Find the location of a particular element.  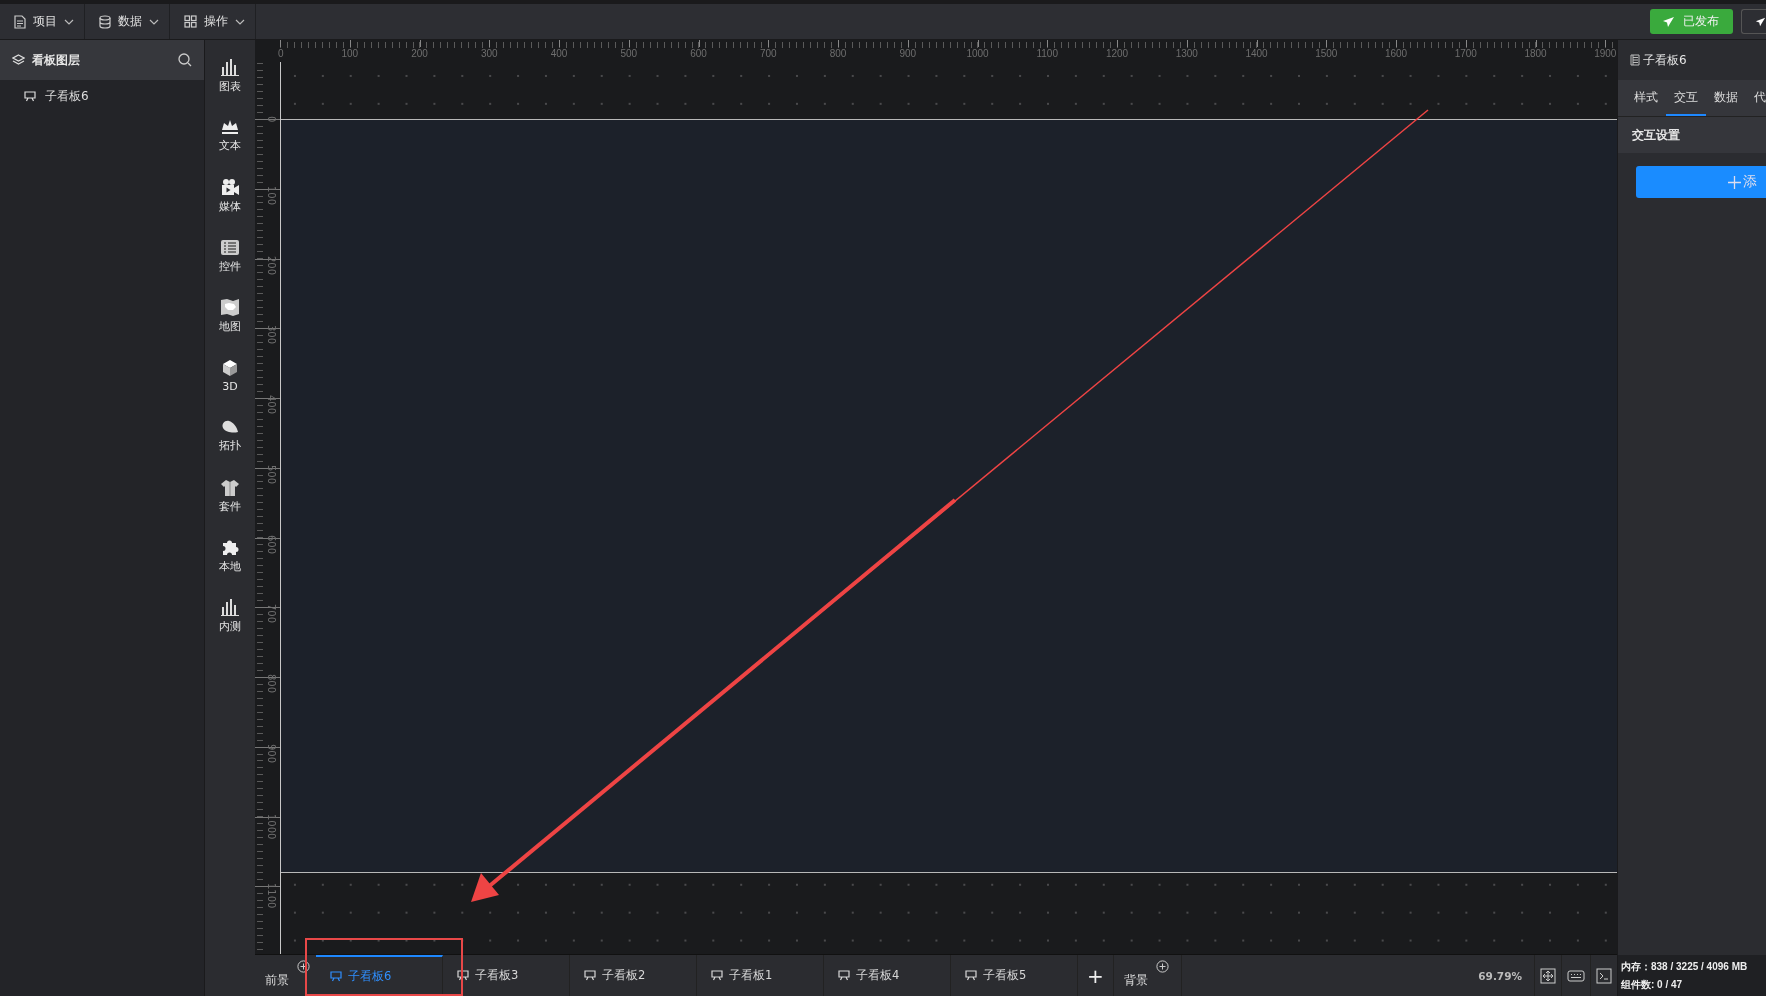

memory-usage: 内存：838 / 3225 / 4096 MB is located at coordinates (1685, 966).